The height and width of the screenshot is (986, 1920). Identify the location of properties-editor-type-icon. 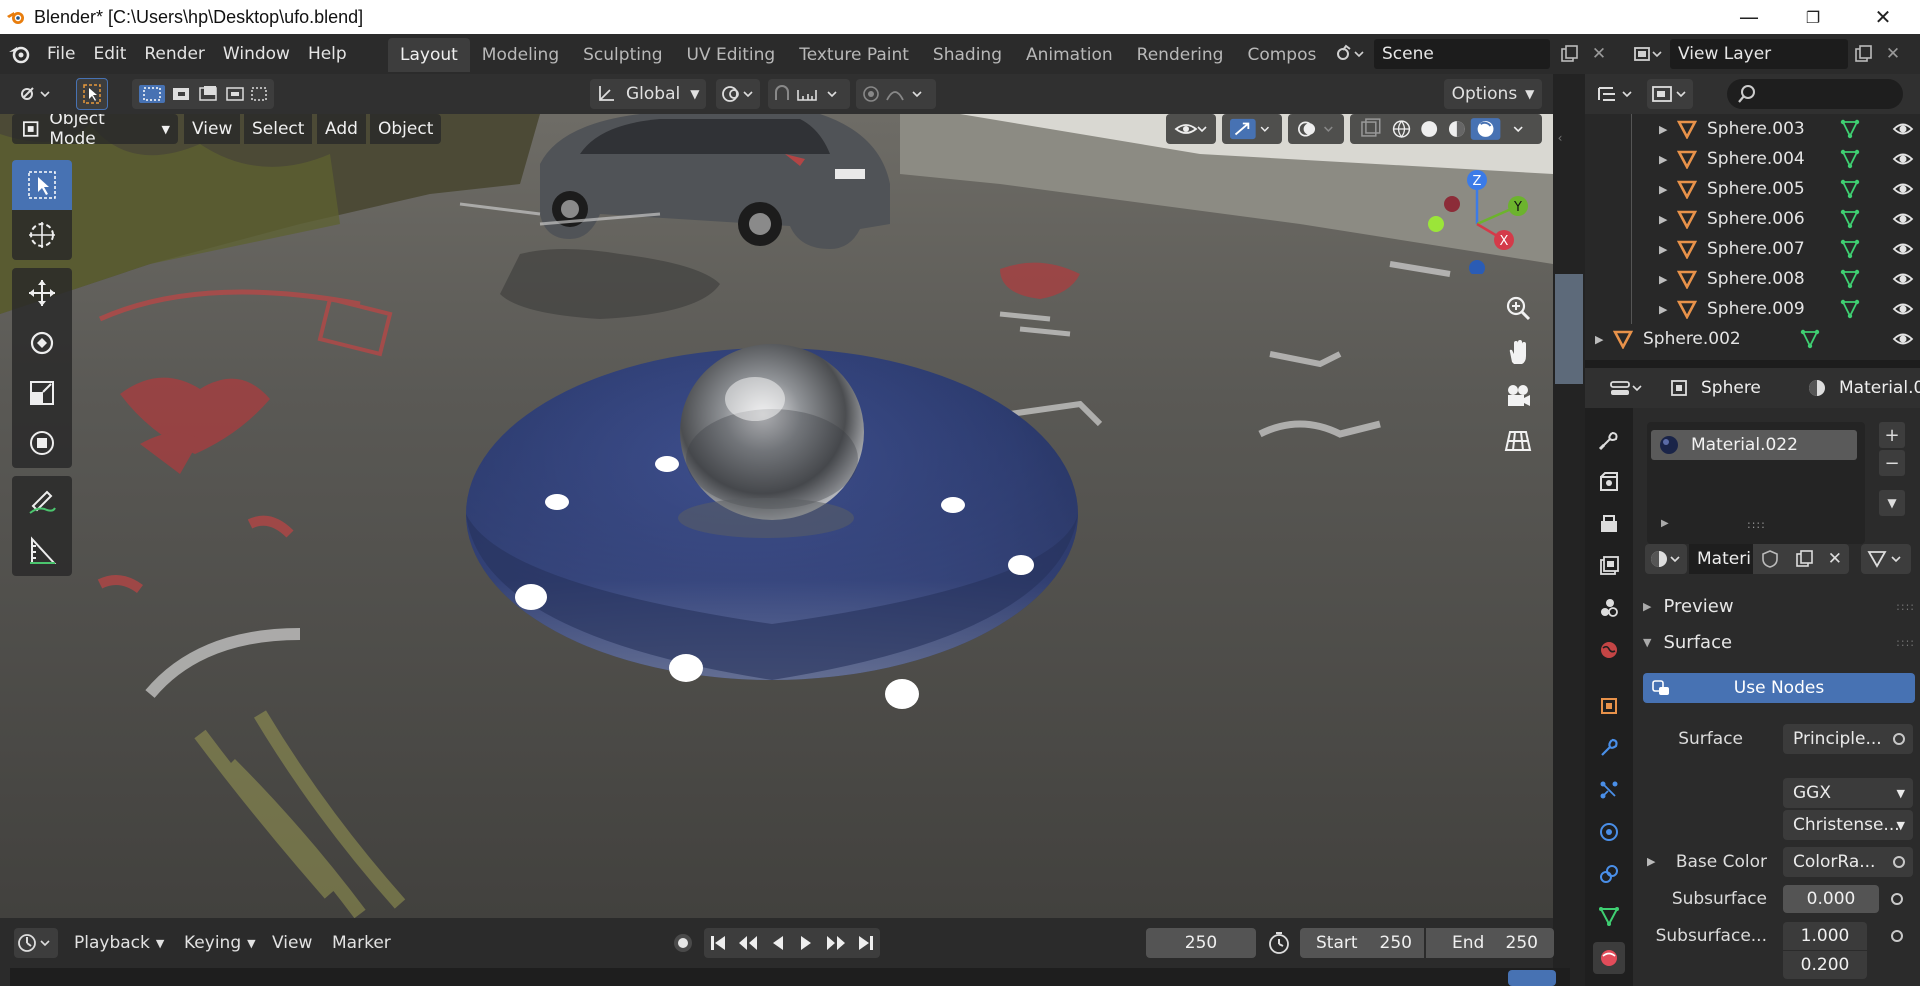
(1627, 388).